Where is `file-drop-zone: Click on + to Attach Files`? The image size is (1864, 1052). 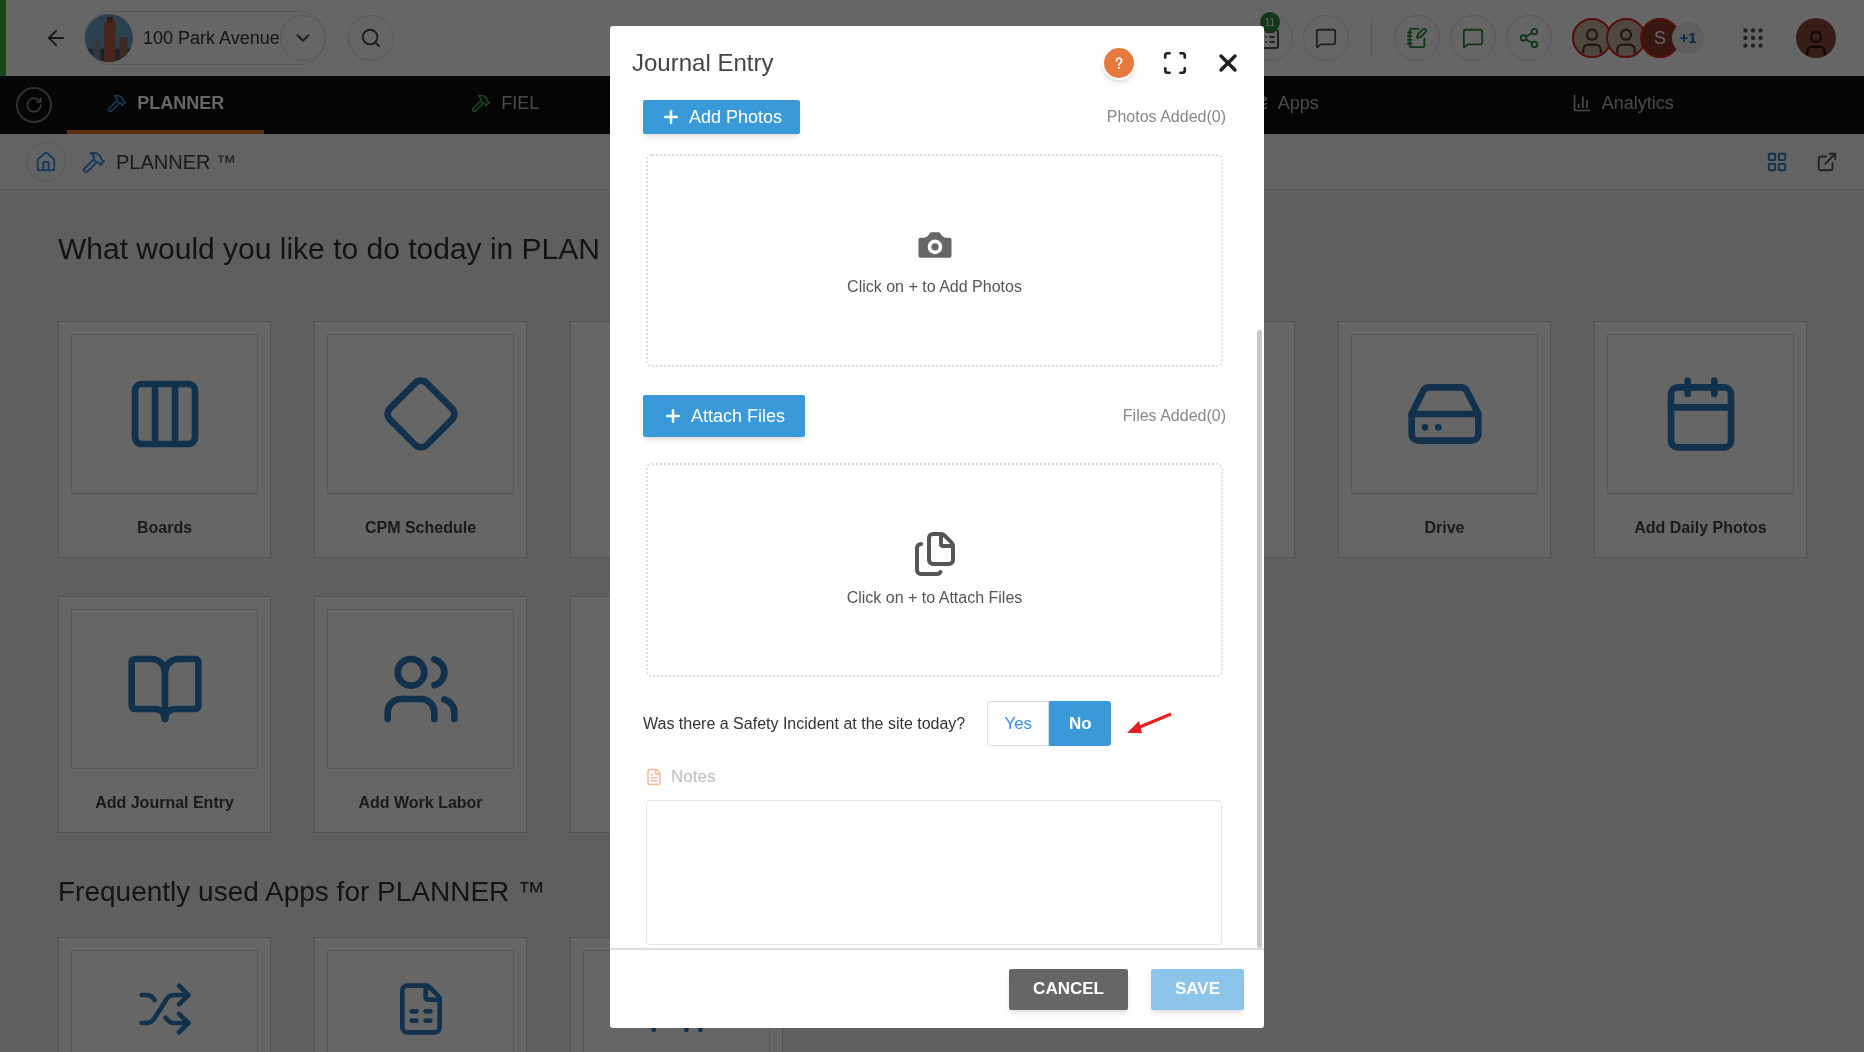
file-drop-zone: Click on + to Attach Files is located at coordinates (934, 570).